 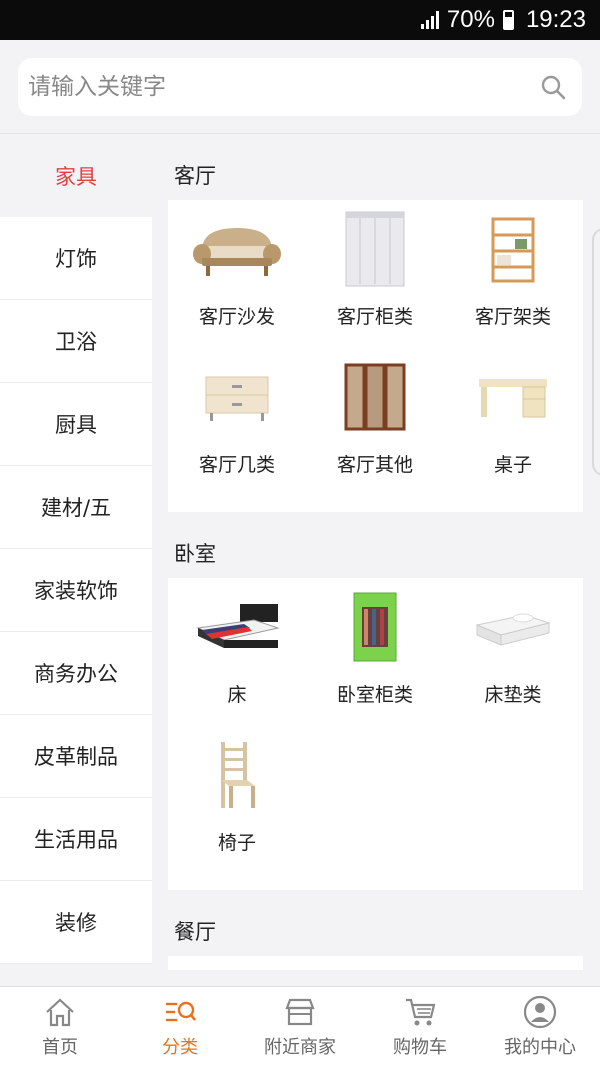 I want to click on side-table-icon, so click(x=237, y=398).